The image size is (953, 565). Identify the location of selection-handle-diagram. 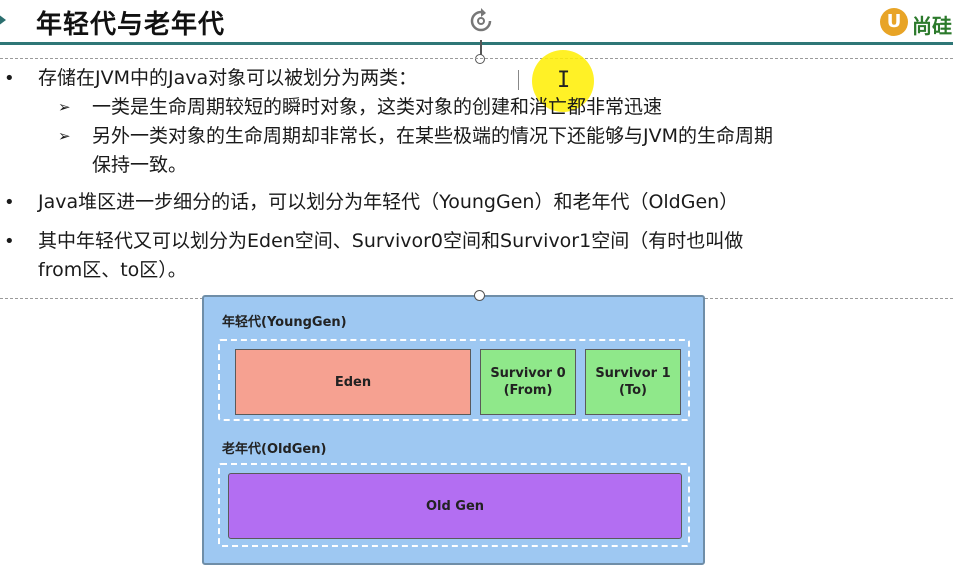
(479, 295).